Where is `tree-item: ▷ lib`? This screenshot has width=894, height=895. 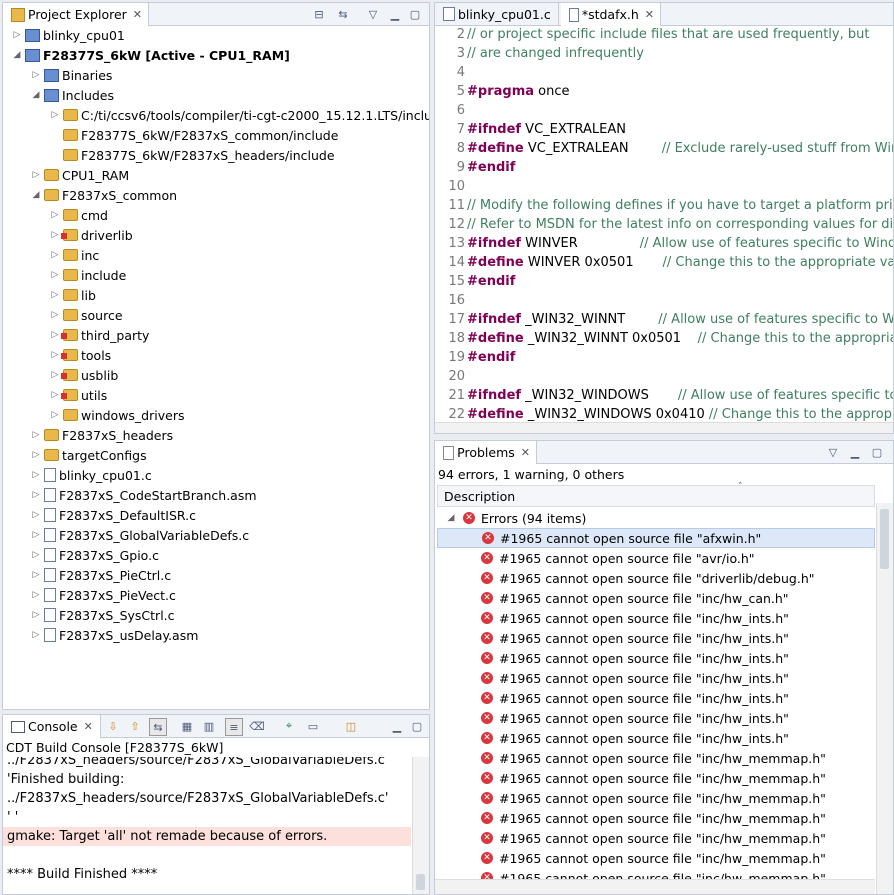
tree-item: ▷ lib is located at coordinates (49, 295).